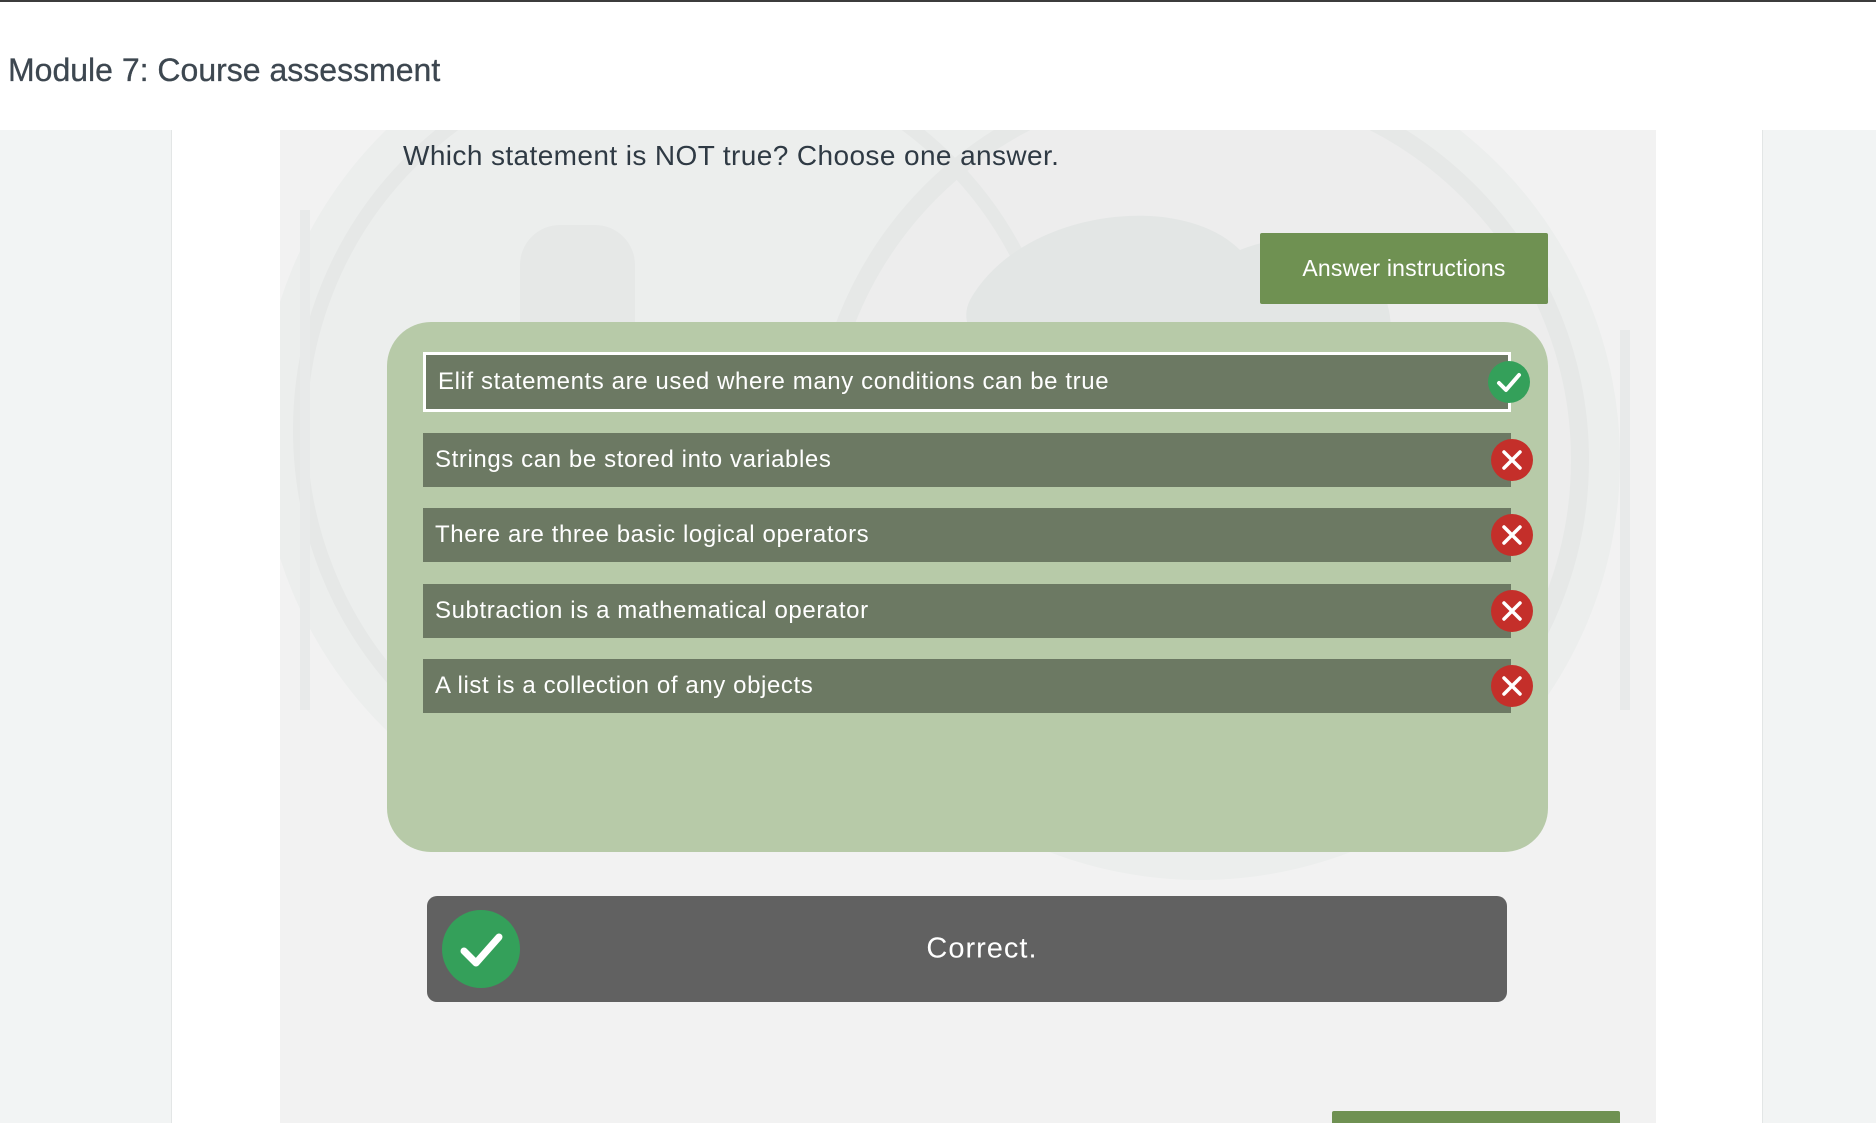 The height and width of the screenshot is (1123, 1876). Describe the element at coordinates (1509, 382) in the screenshot. I see `check-icon` at that location.